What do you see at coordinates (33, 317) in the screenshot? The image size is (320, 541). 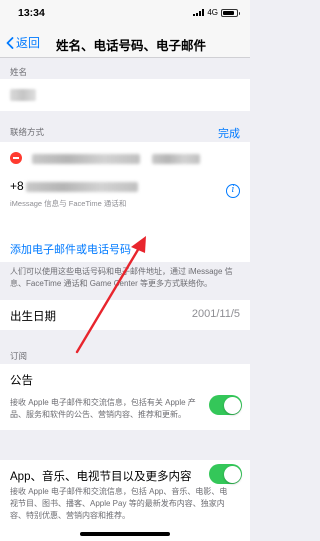 I see `birthday-label: 出生日期` at bounding box center [33, 317].